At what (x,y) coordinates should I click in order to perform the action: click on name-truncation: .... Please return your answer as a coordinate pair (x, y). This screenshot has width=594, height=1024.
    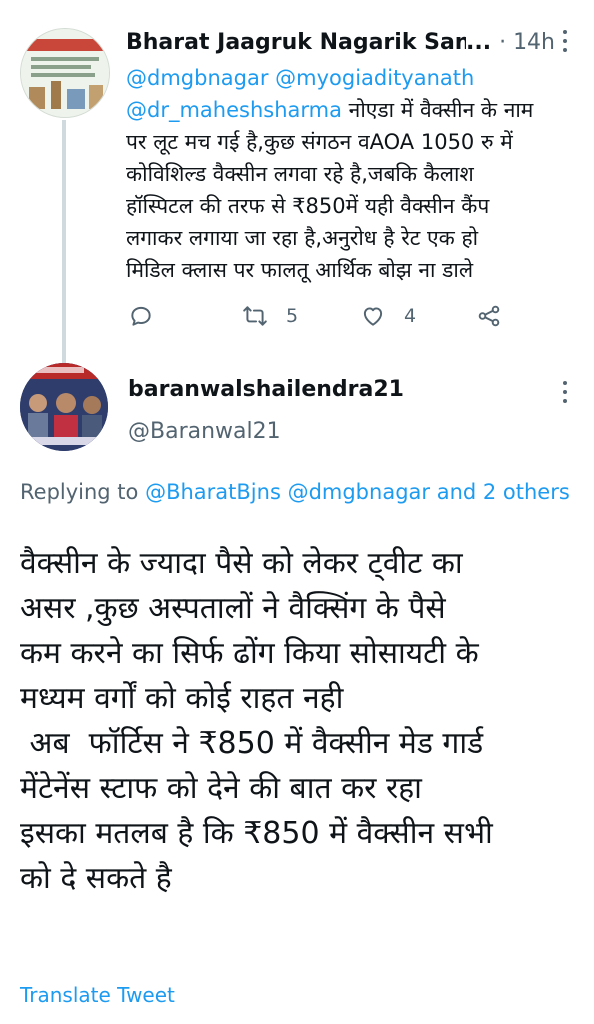
    Looking at the image, I should click on (479, 42).